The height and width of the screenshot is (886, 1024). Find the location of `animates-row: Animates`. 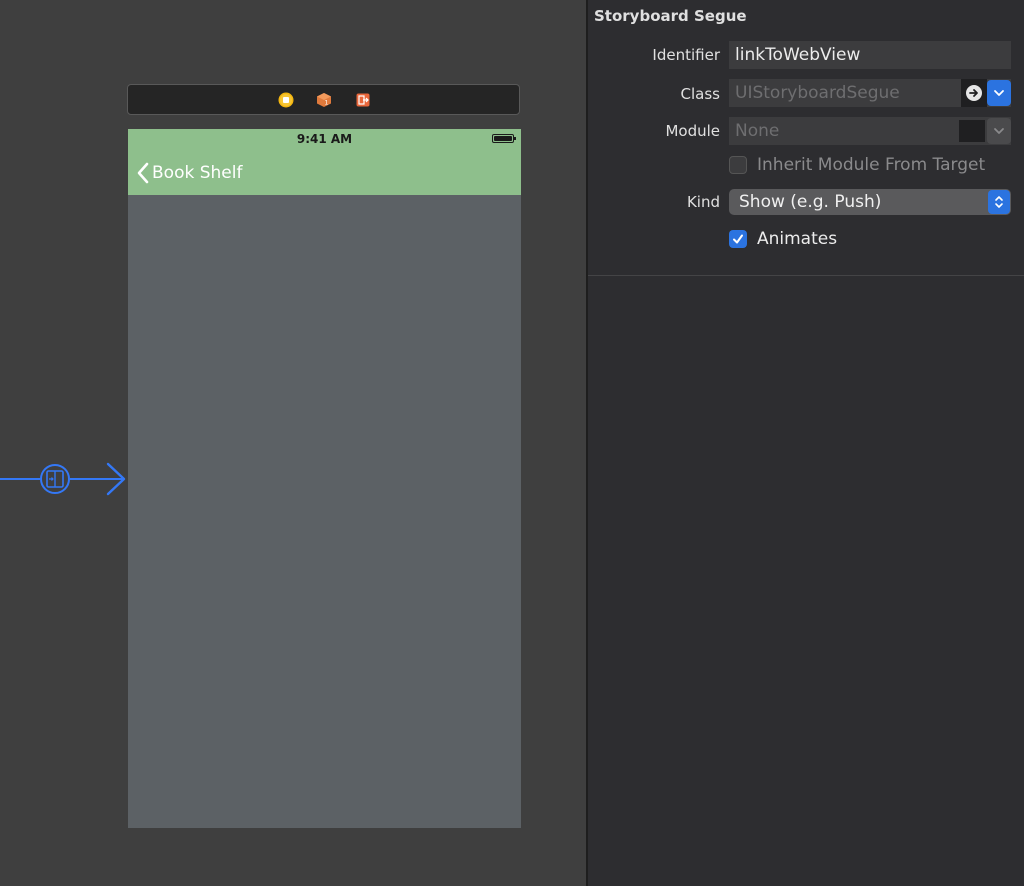

animates-row: Animates is located at coordinates (783, 239).